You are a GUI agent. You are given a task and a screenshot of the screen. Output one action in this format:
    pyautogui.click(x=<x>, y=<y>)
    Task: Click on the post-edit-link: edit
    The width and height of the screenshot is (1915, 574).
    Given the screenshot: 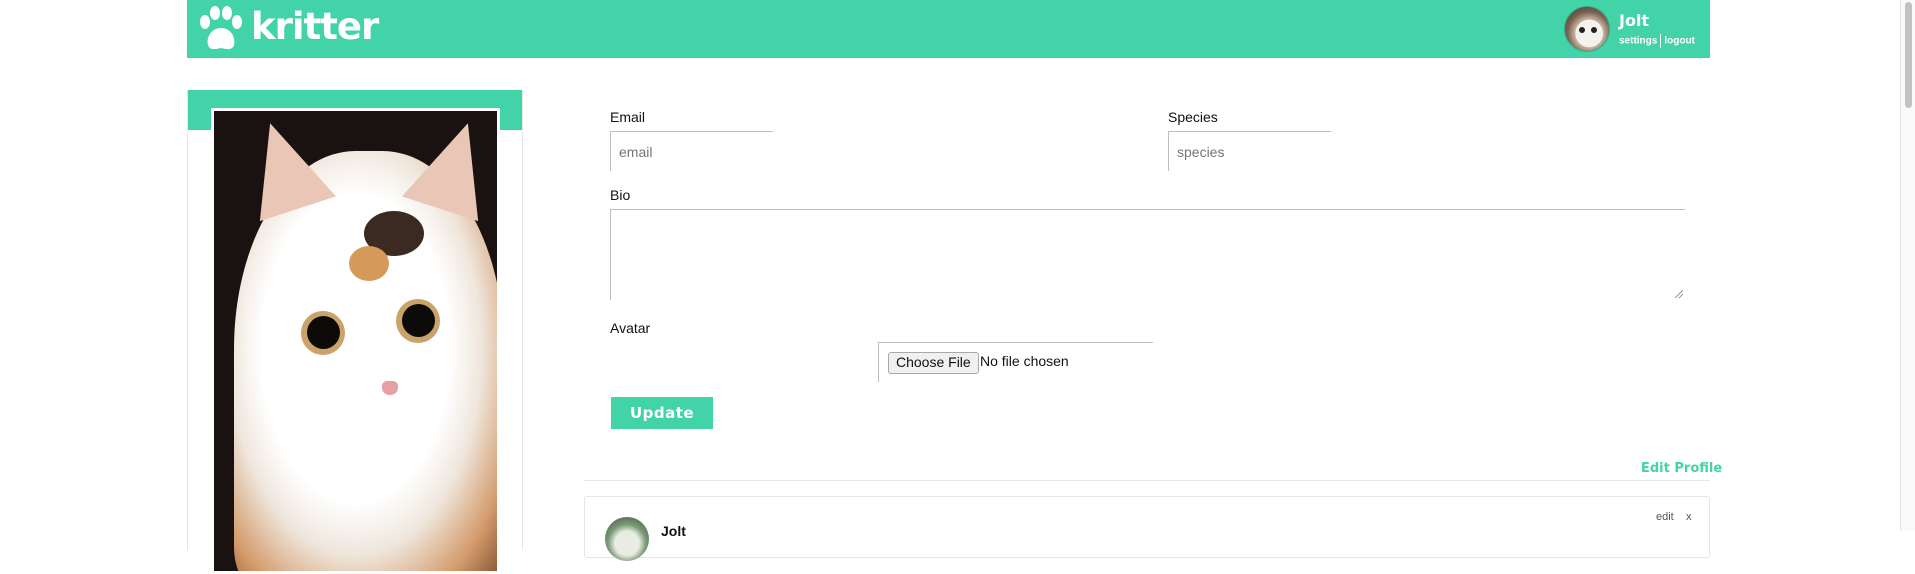 What is the action you would take?
    pyautogui.click(x=1665, y=517)
    